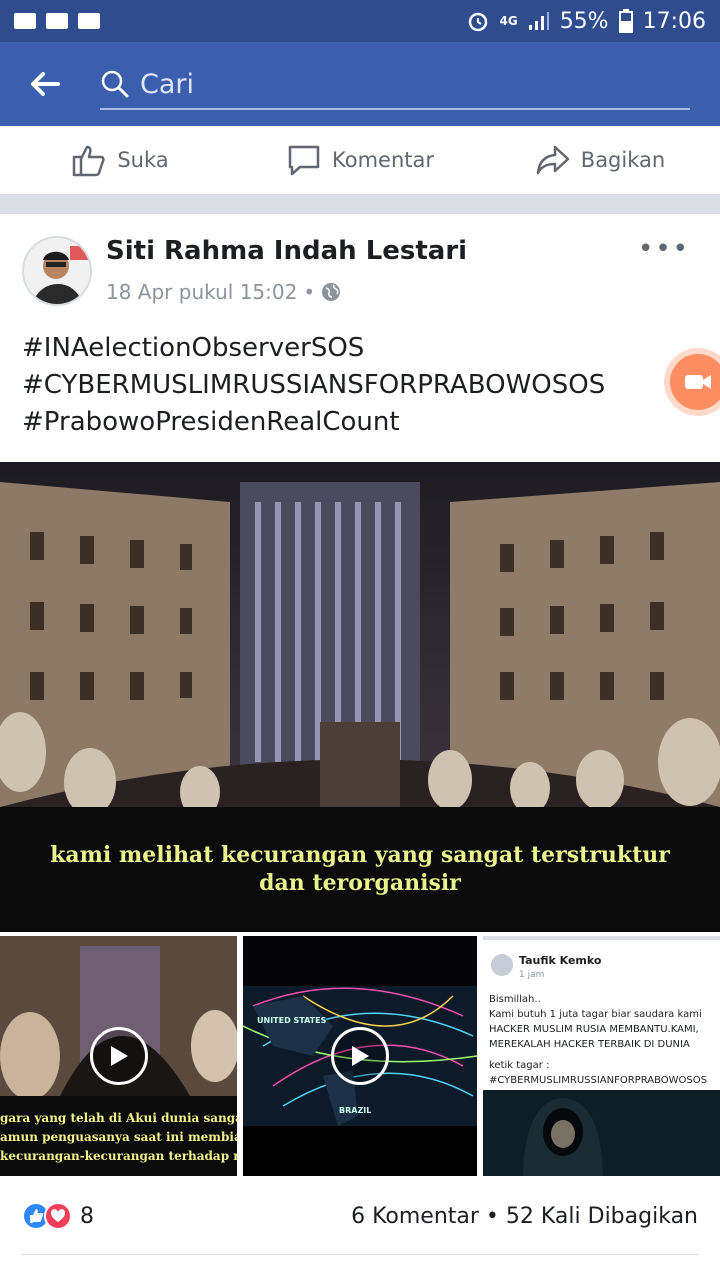 The width and height of the screenshot is (720, 1280). Describe the element at coordinates (502, 965) in the screenshot. I see `mini-avatar` at that location.